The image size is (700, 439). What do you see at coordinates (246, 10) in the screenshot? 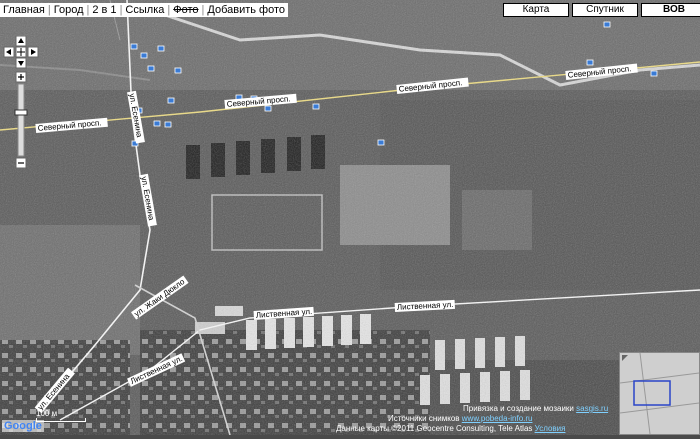
I see `nav-add-photo: Добавить фото` at bounding box center [246, 10].